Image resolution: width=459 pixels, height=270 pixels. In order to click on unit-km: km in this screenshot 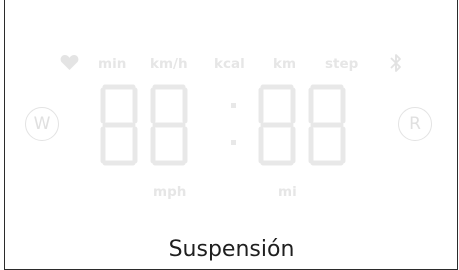, I will do `click(285, 64)`.